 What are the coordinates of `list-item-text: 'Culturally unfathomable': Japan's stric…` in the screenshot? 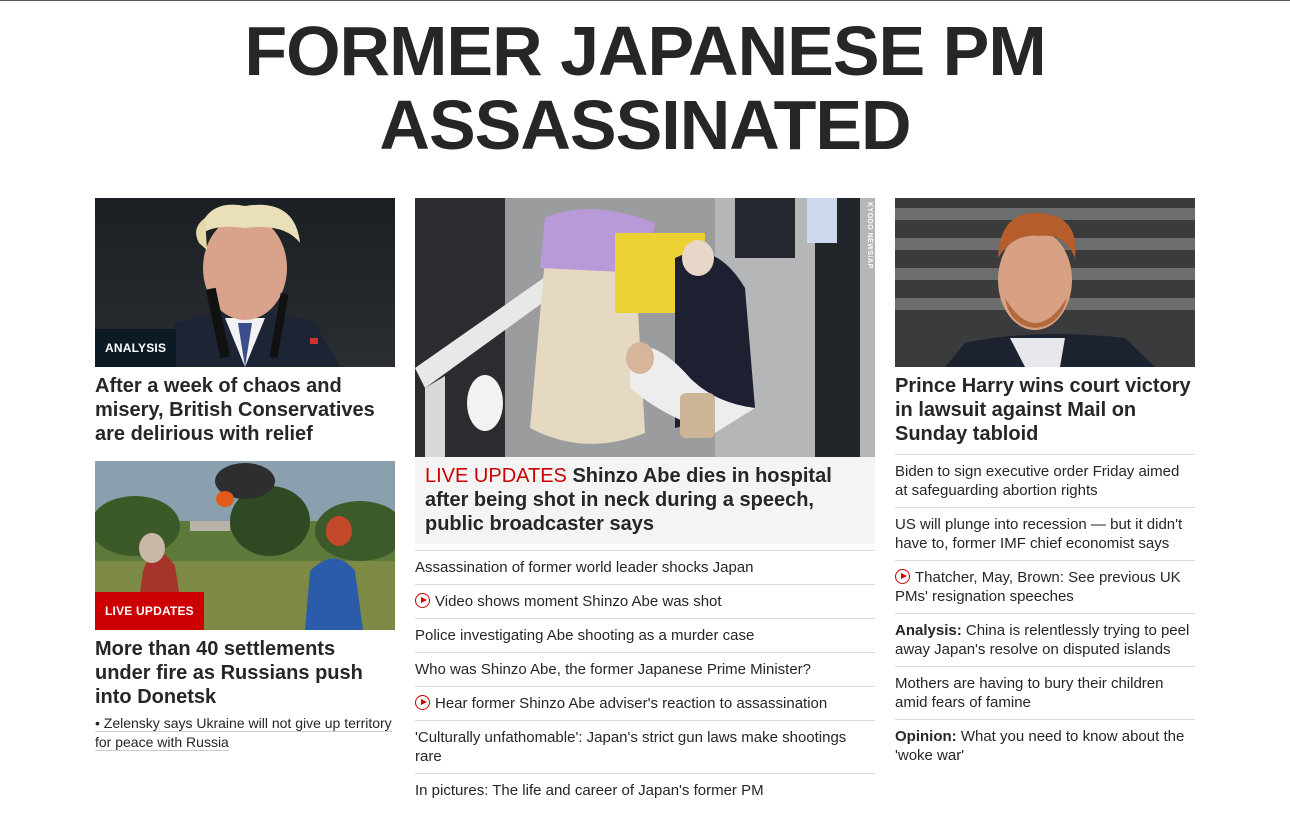 It's located at (630, 747).